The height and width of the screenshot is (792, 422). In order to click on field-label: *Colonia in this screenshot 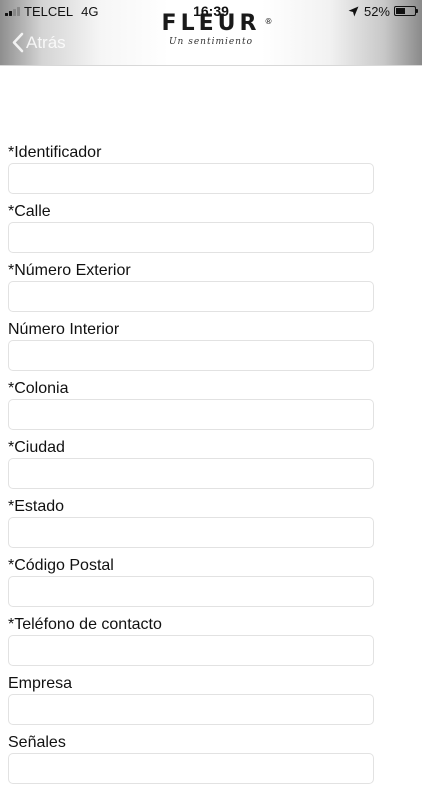, I will do `click(38, 388)`.